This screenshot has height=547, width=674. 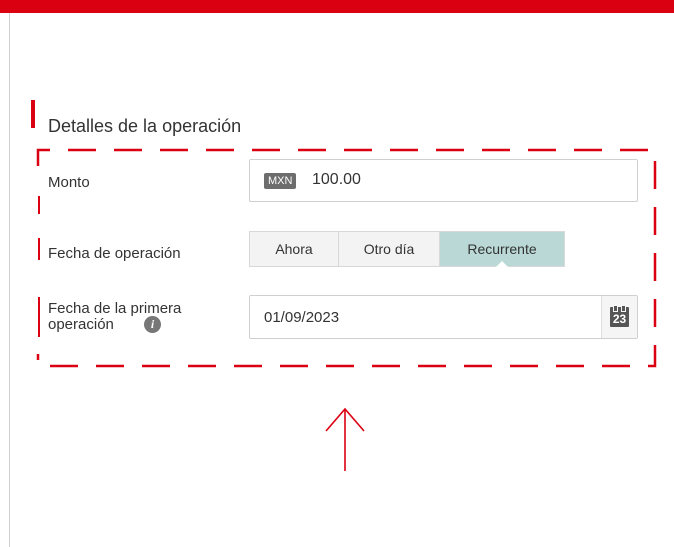 What do you see at coordinates (9, 280) in the screenshot?
I see `panel-left-border` at bounding box center [9, 280].